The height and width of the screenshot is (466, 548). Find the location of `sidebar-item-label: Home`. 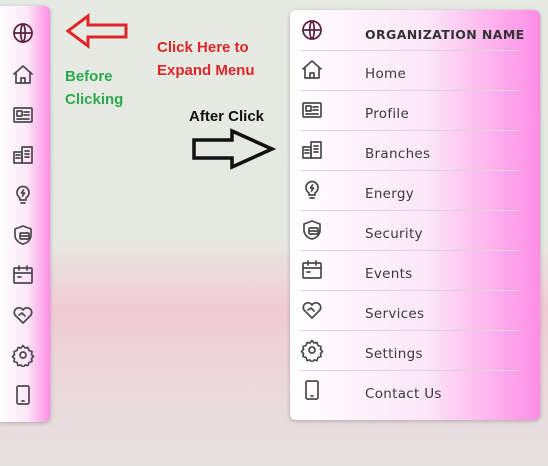

sidebar-item-label: Home is located at coordinates (386, 74).